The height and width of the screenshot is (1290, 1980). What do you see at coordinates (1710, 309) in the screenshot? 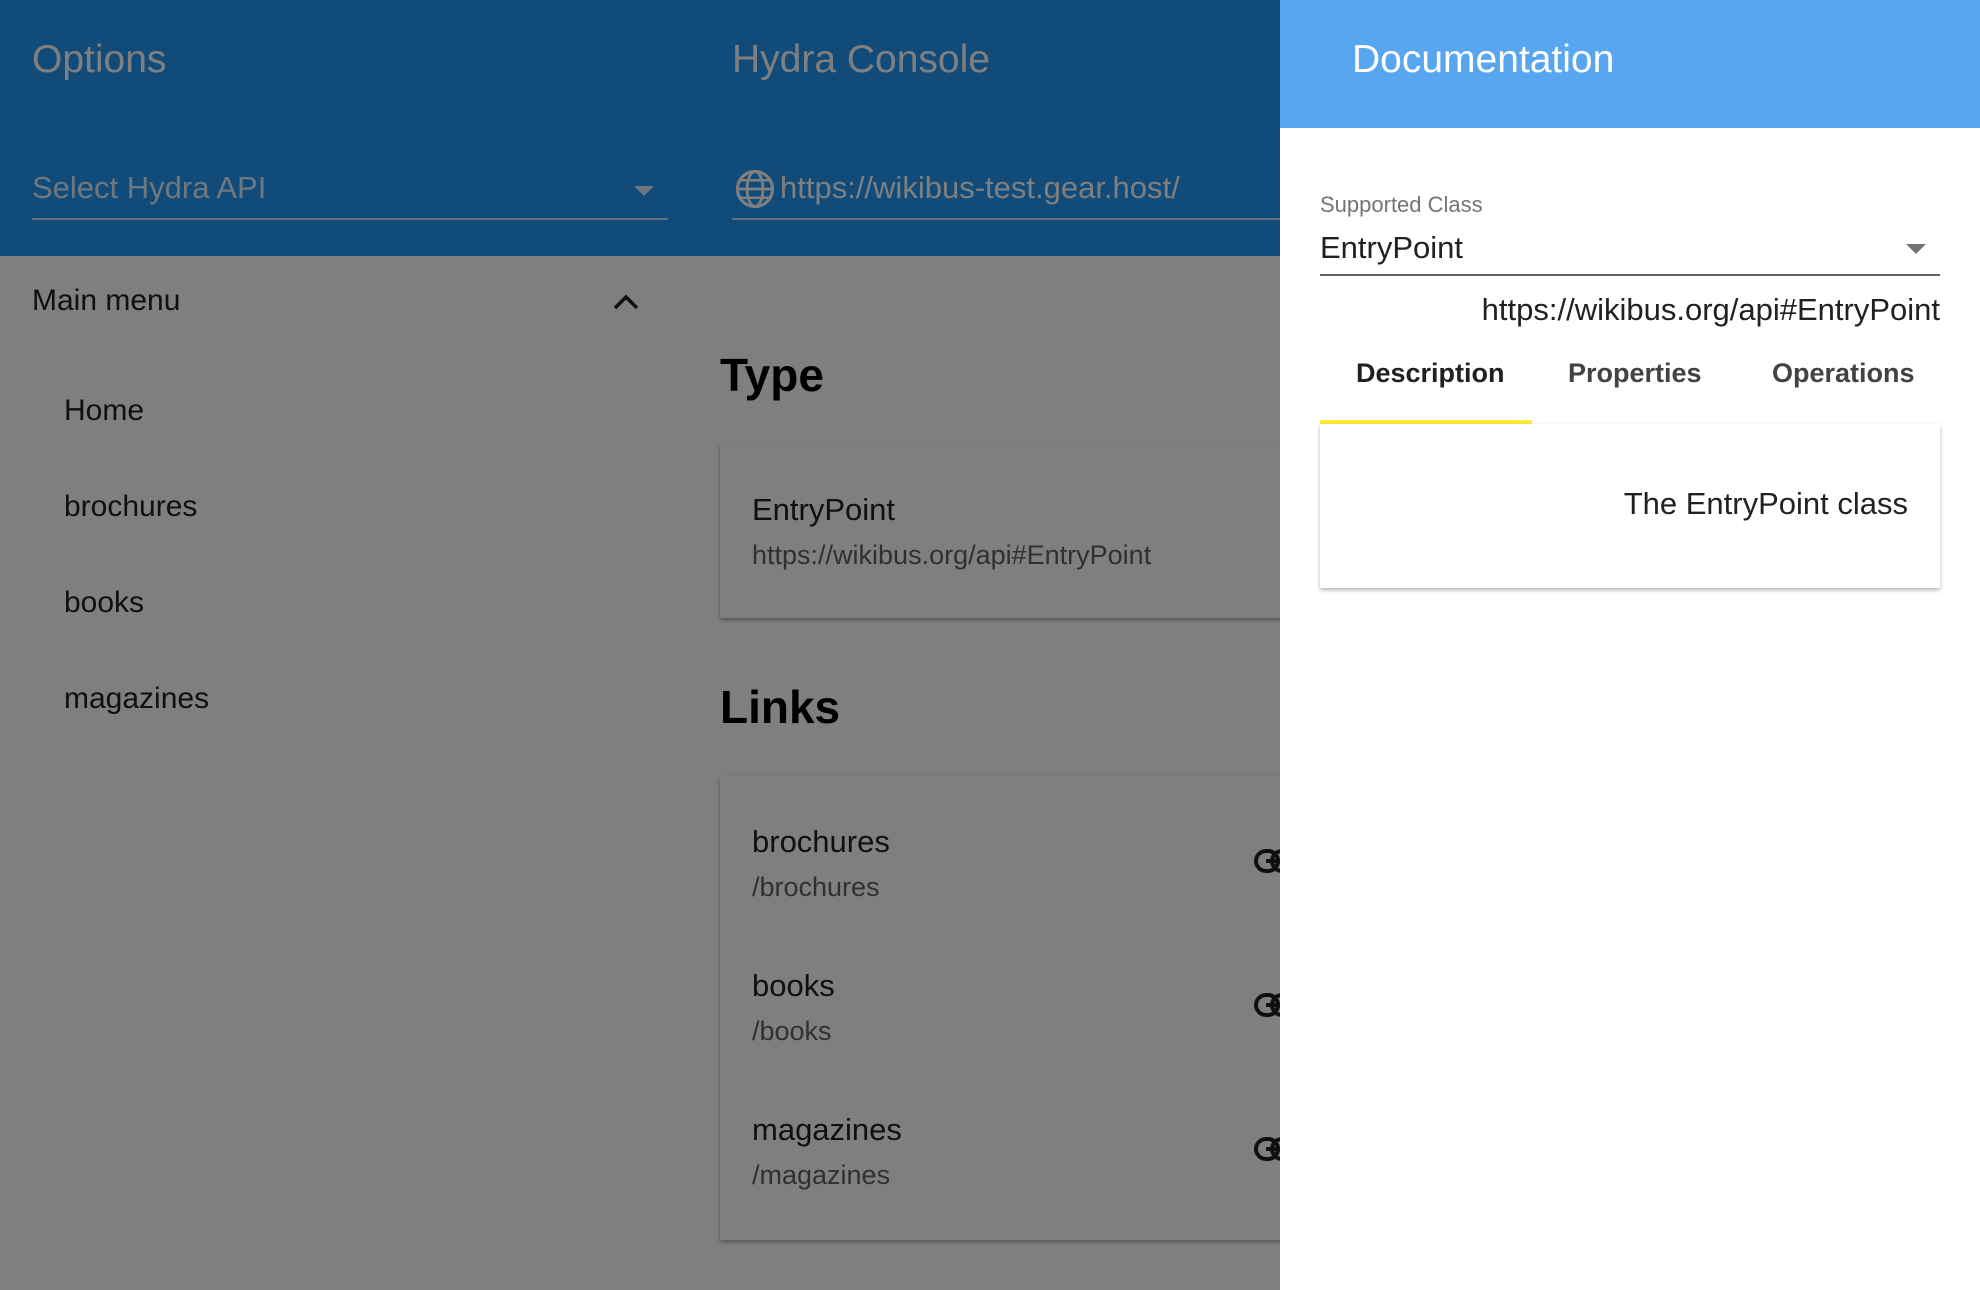
I see `class-iri: https://wikibus.org/api#EntryPoint` at bounding box center [1710, 309].